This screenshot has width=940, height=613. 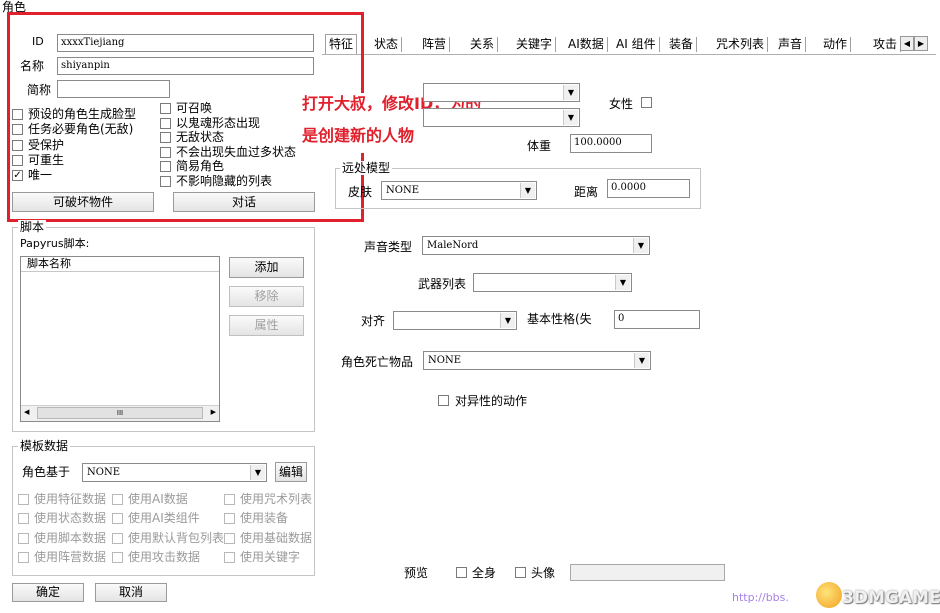 I want to click on template-option-label: 使用基础数据, so click(x=276, y=537).